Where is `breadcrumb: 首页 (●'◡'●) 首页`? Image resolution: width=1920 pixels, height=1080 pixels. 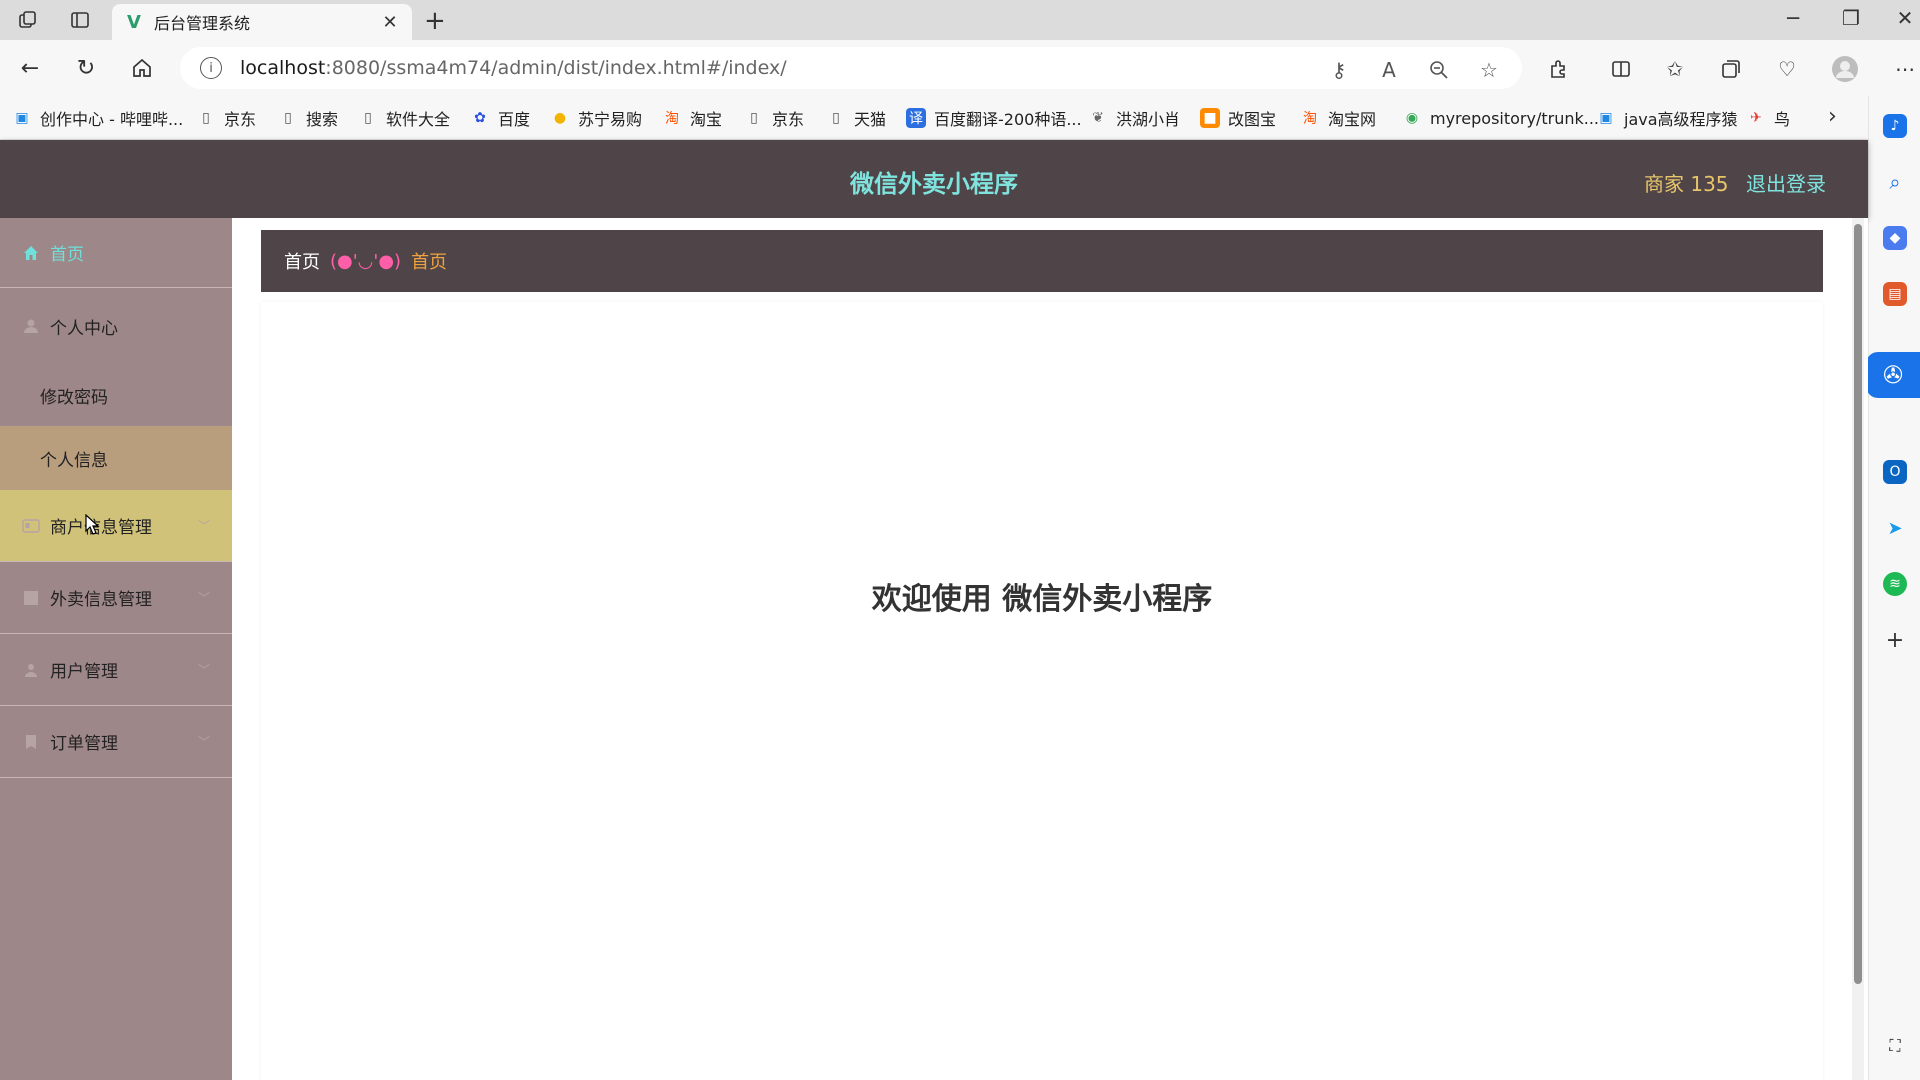
breadcrumb: 首页 (●'◡'●) 首页 is located at coordinates (1042, 261).